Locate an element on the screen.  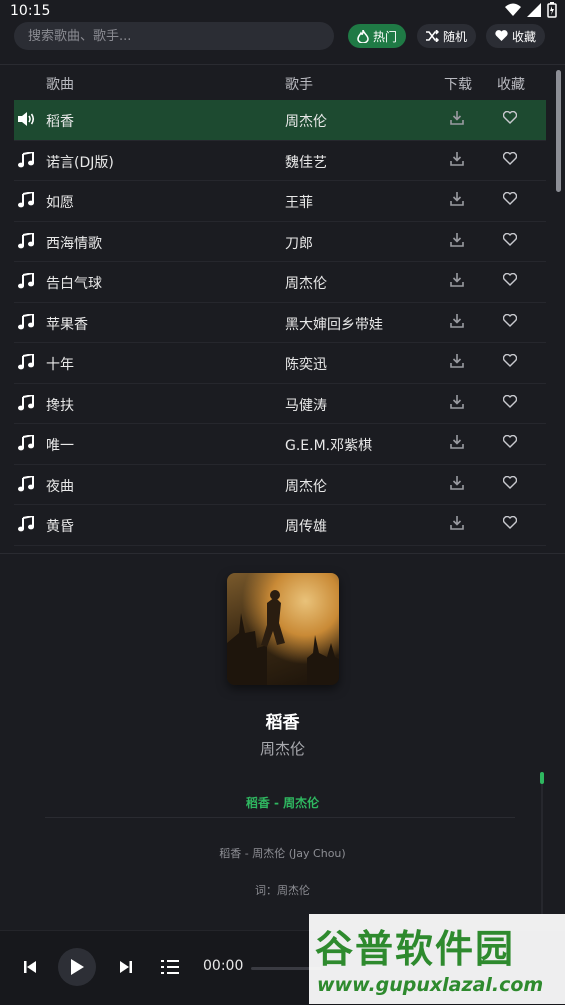
song-title: 夜曲 is located at coordinates (60, 486).